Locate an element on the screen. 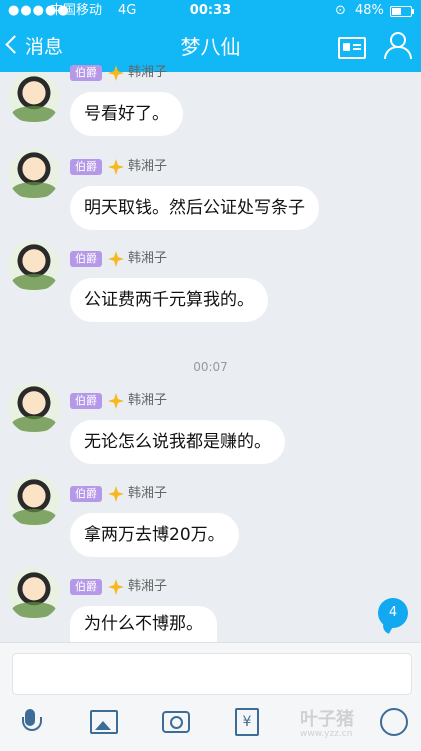 The height and width of the screenshot is (751, 421). nav-bar: 消息 梦八仙 is located at coordinates (210, 47).